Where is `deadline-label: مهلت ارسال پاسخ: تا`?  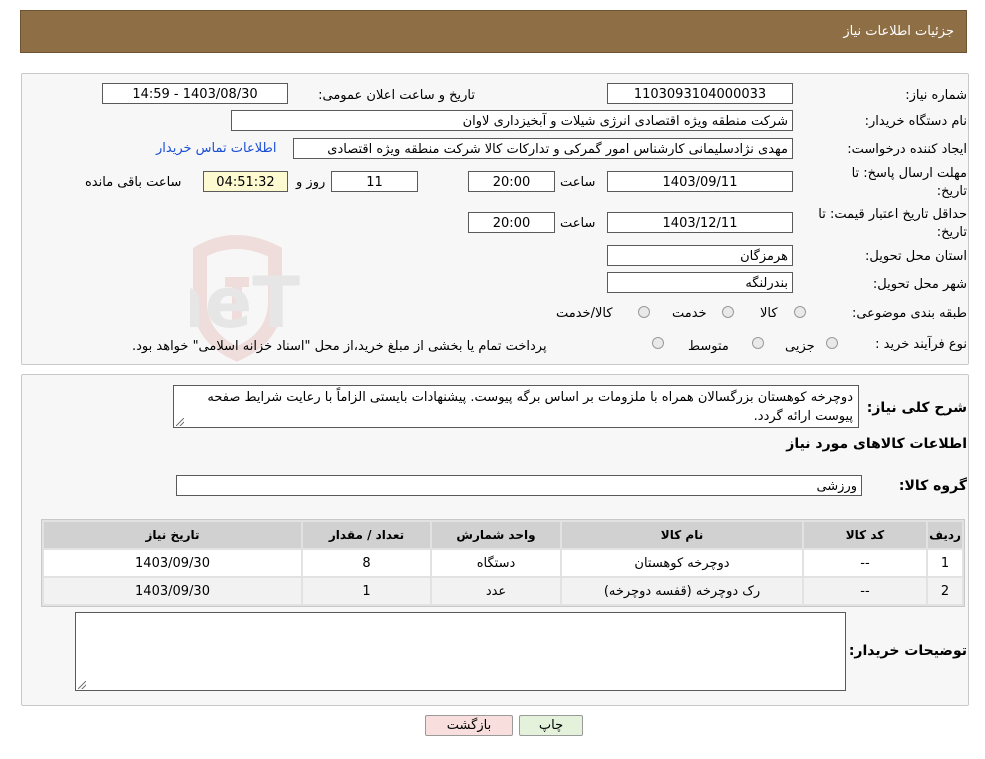 deadline-label: مهلت ارسال پاسخ: تا is located at coordinates (909, 173).